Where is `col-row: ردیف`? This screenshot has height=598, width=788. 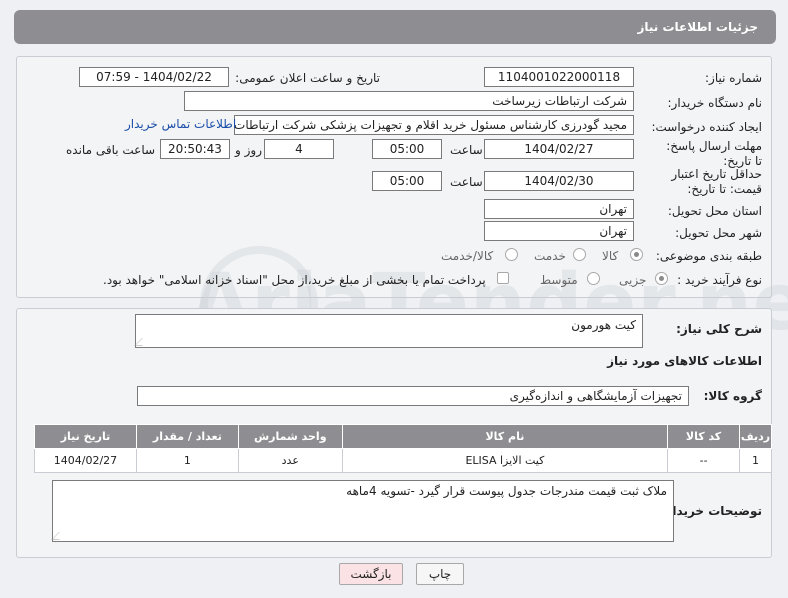
col-row: ردیف is located at coordinates (755, 436).